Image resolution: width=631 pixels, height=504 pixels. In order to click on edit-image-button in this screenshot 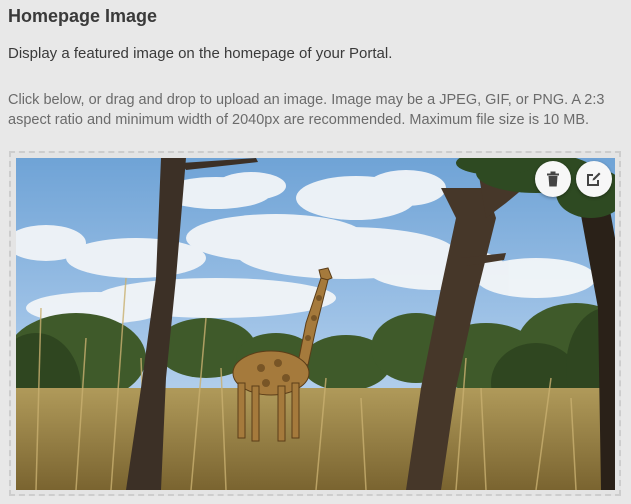, I will do `click(594, 179)`.